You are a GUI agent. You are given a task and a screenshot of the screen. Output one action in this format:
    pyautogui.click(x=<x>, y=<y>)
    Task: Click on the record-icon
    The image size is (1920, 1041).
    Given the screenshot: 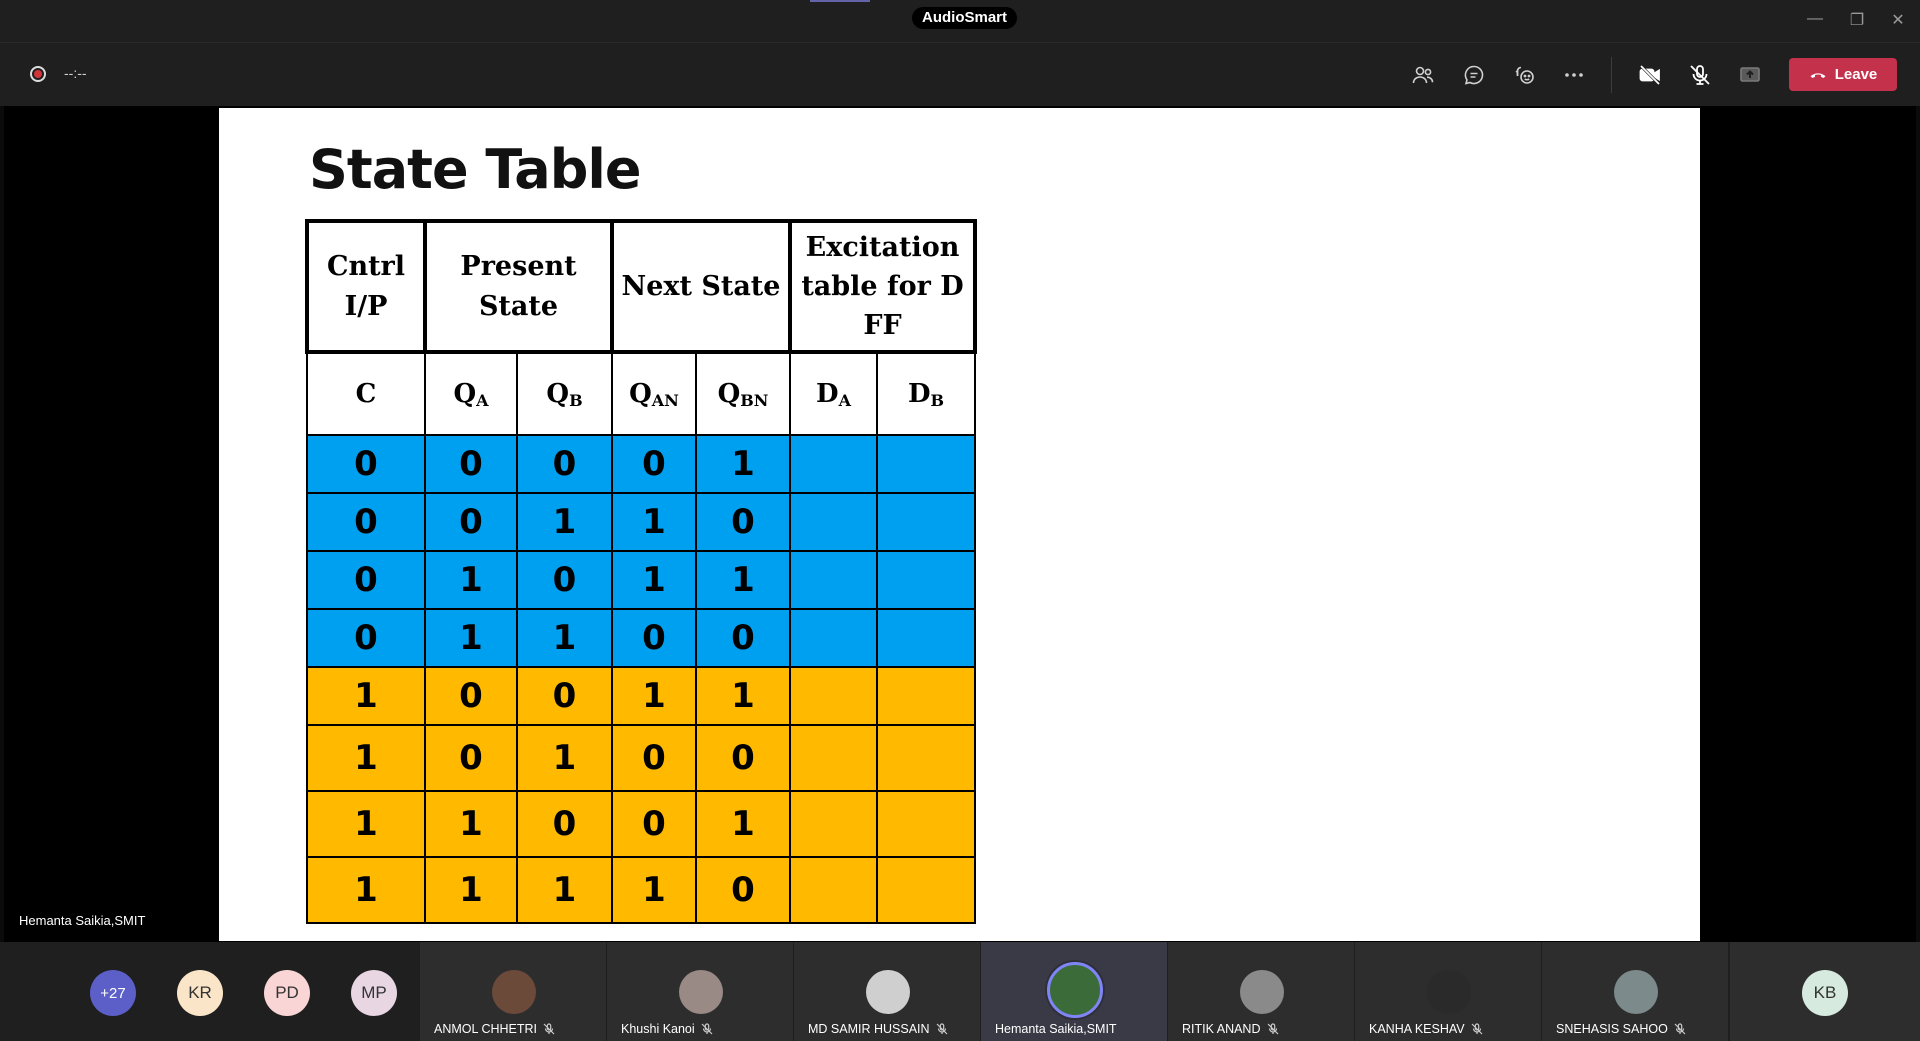 What is the action you would take?
    pyautogui.click(x=38, y=74)
    